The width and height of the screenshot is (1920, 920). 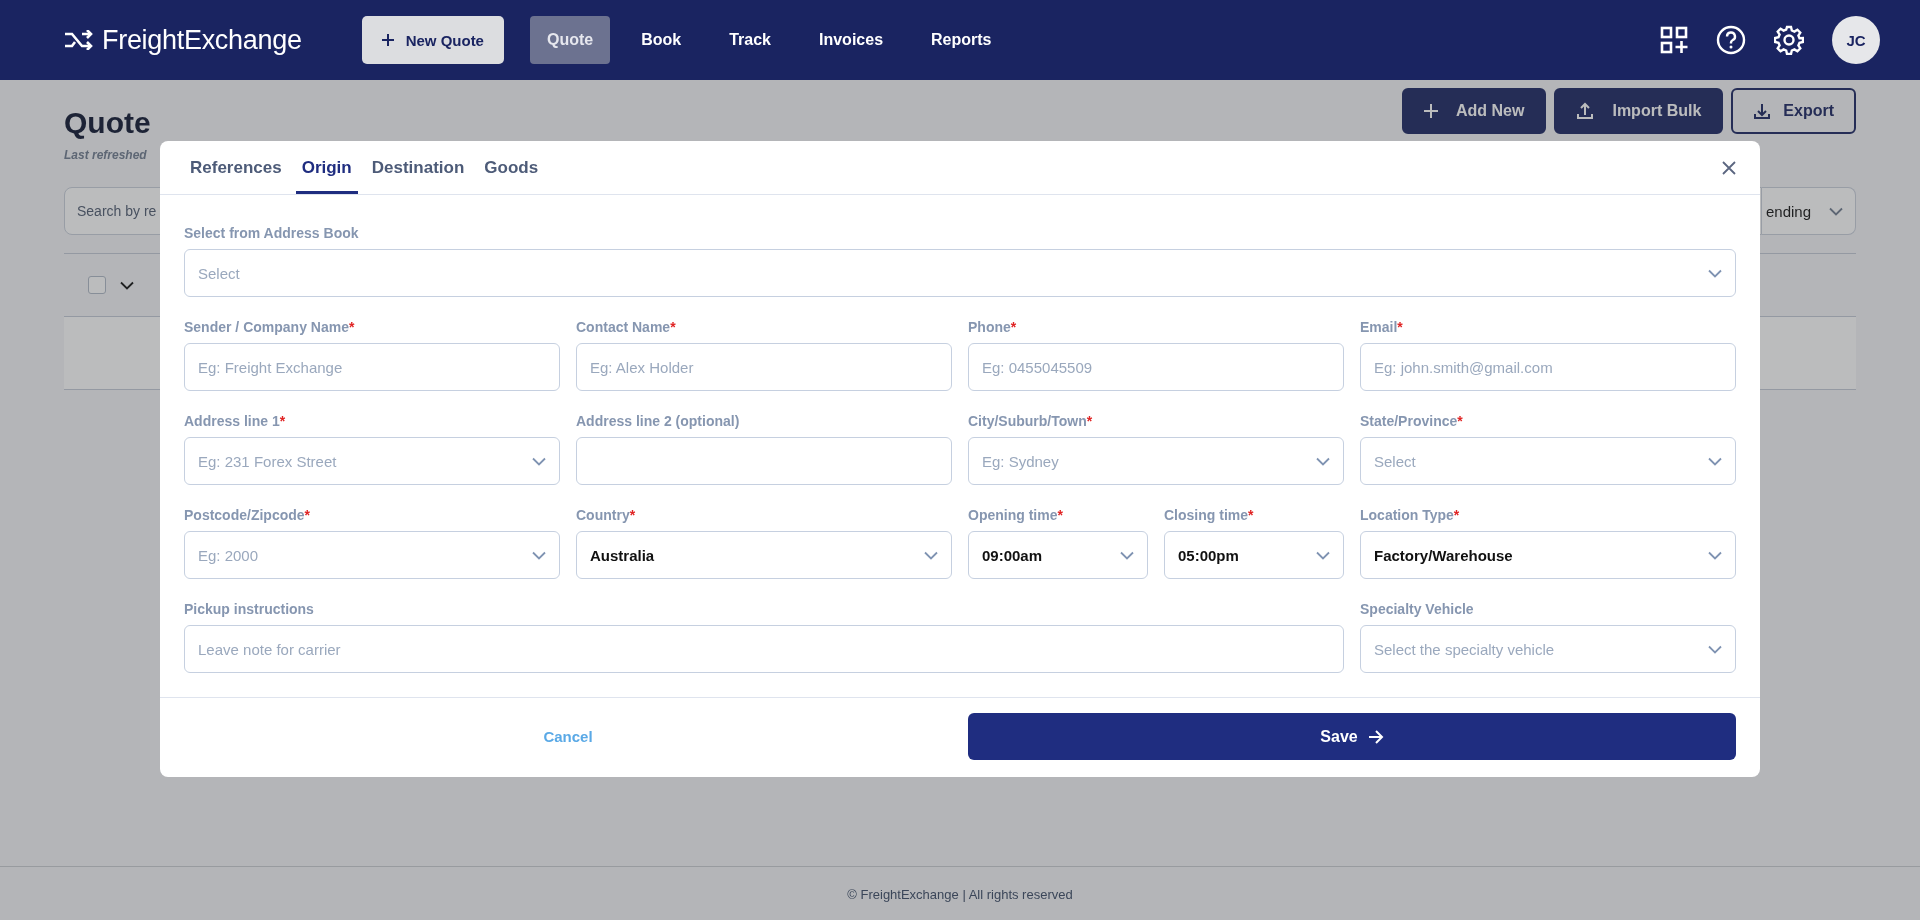 What do you see at coordinates (270, 327) in the screenshot?
I see `field-label: Sender / Company Name*` at bounding box center [270, 327].